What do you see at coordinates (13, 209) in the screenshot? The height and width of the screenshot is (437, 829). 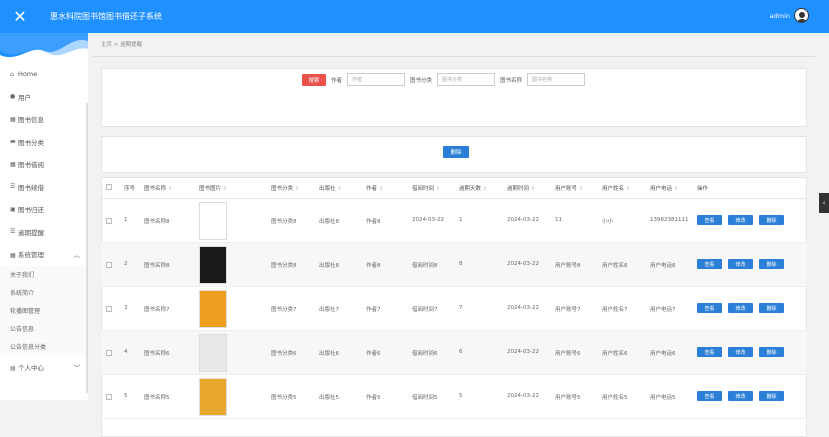 I see `calendar-icon: ▣` at bounding box center [13, 209].